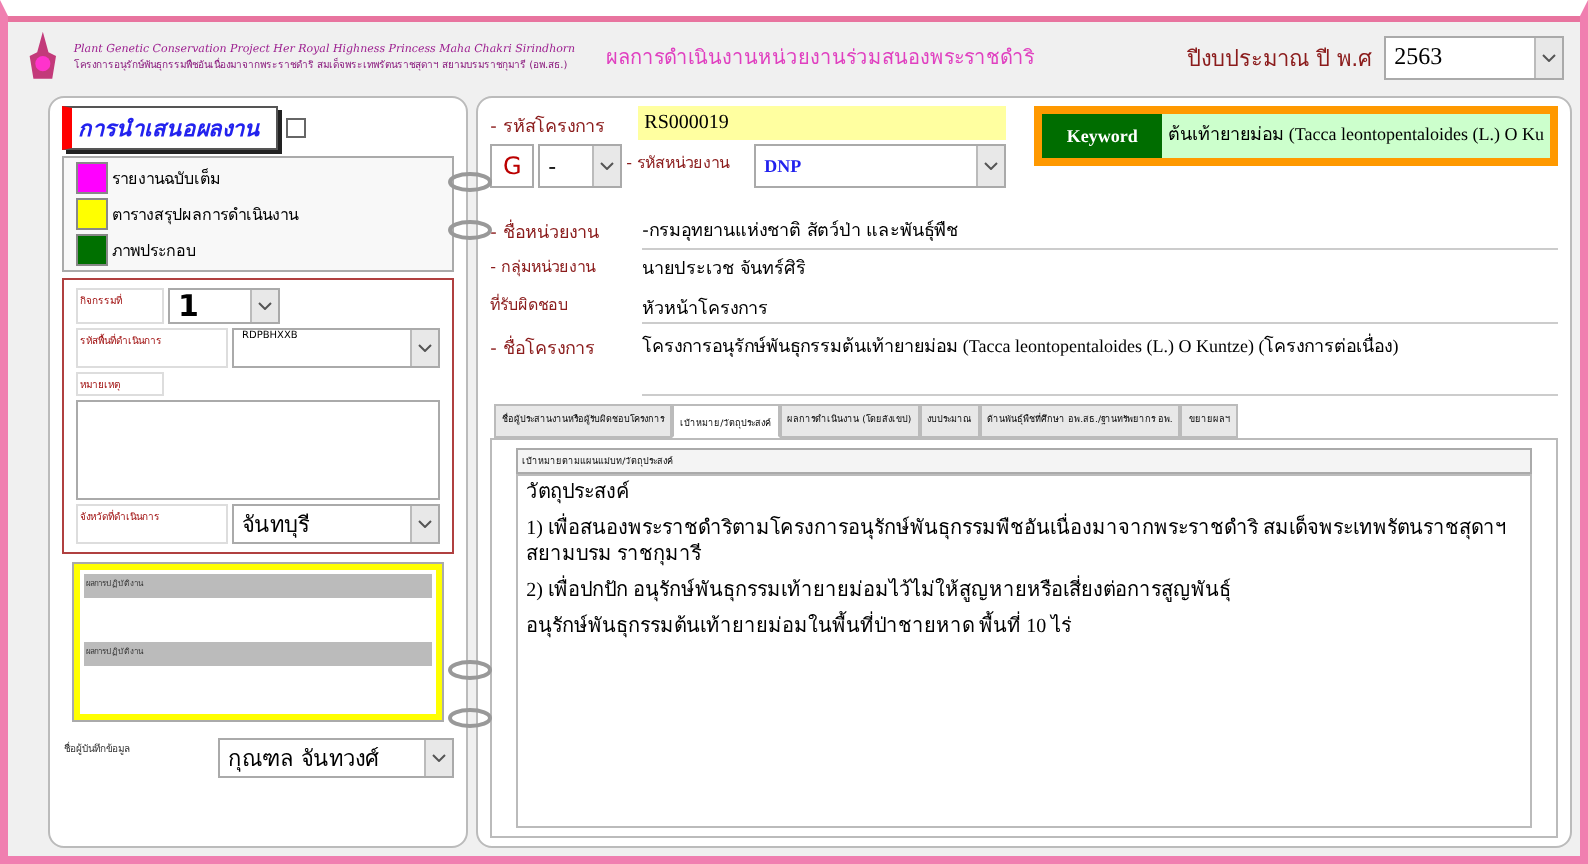 This screenshot has height=864, width=1588. I want to click on note-field, so click(258, 450).